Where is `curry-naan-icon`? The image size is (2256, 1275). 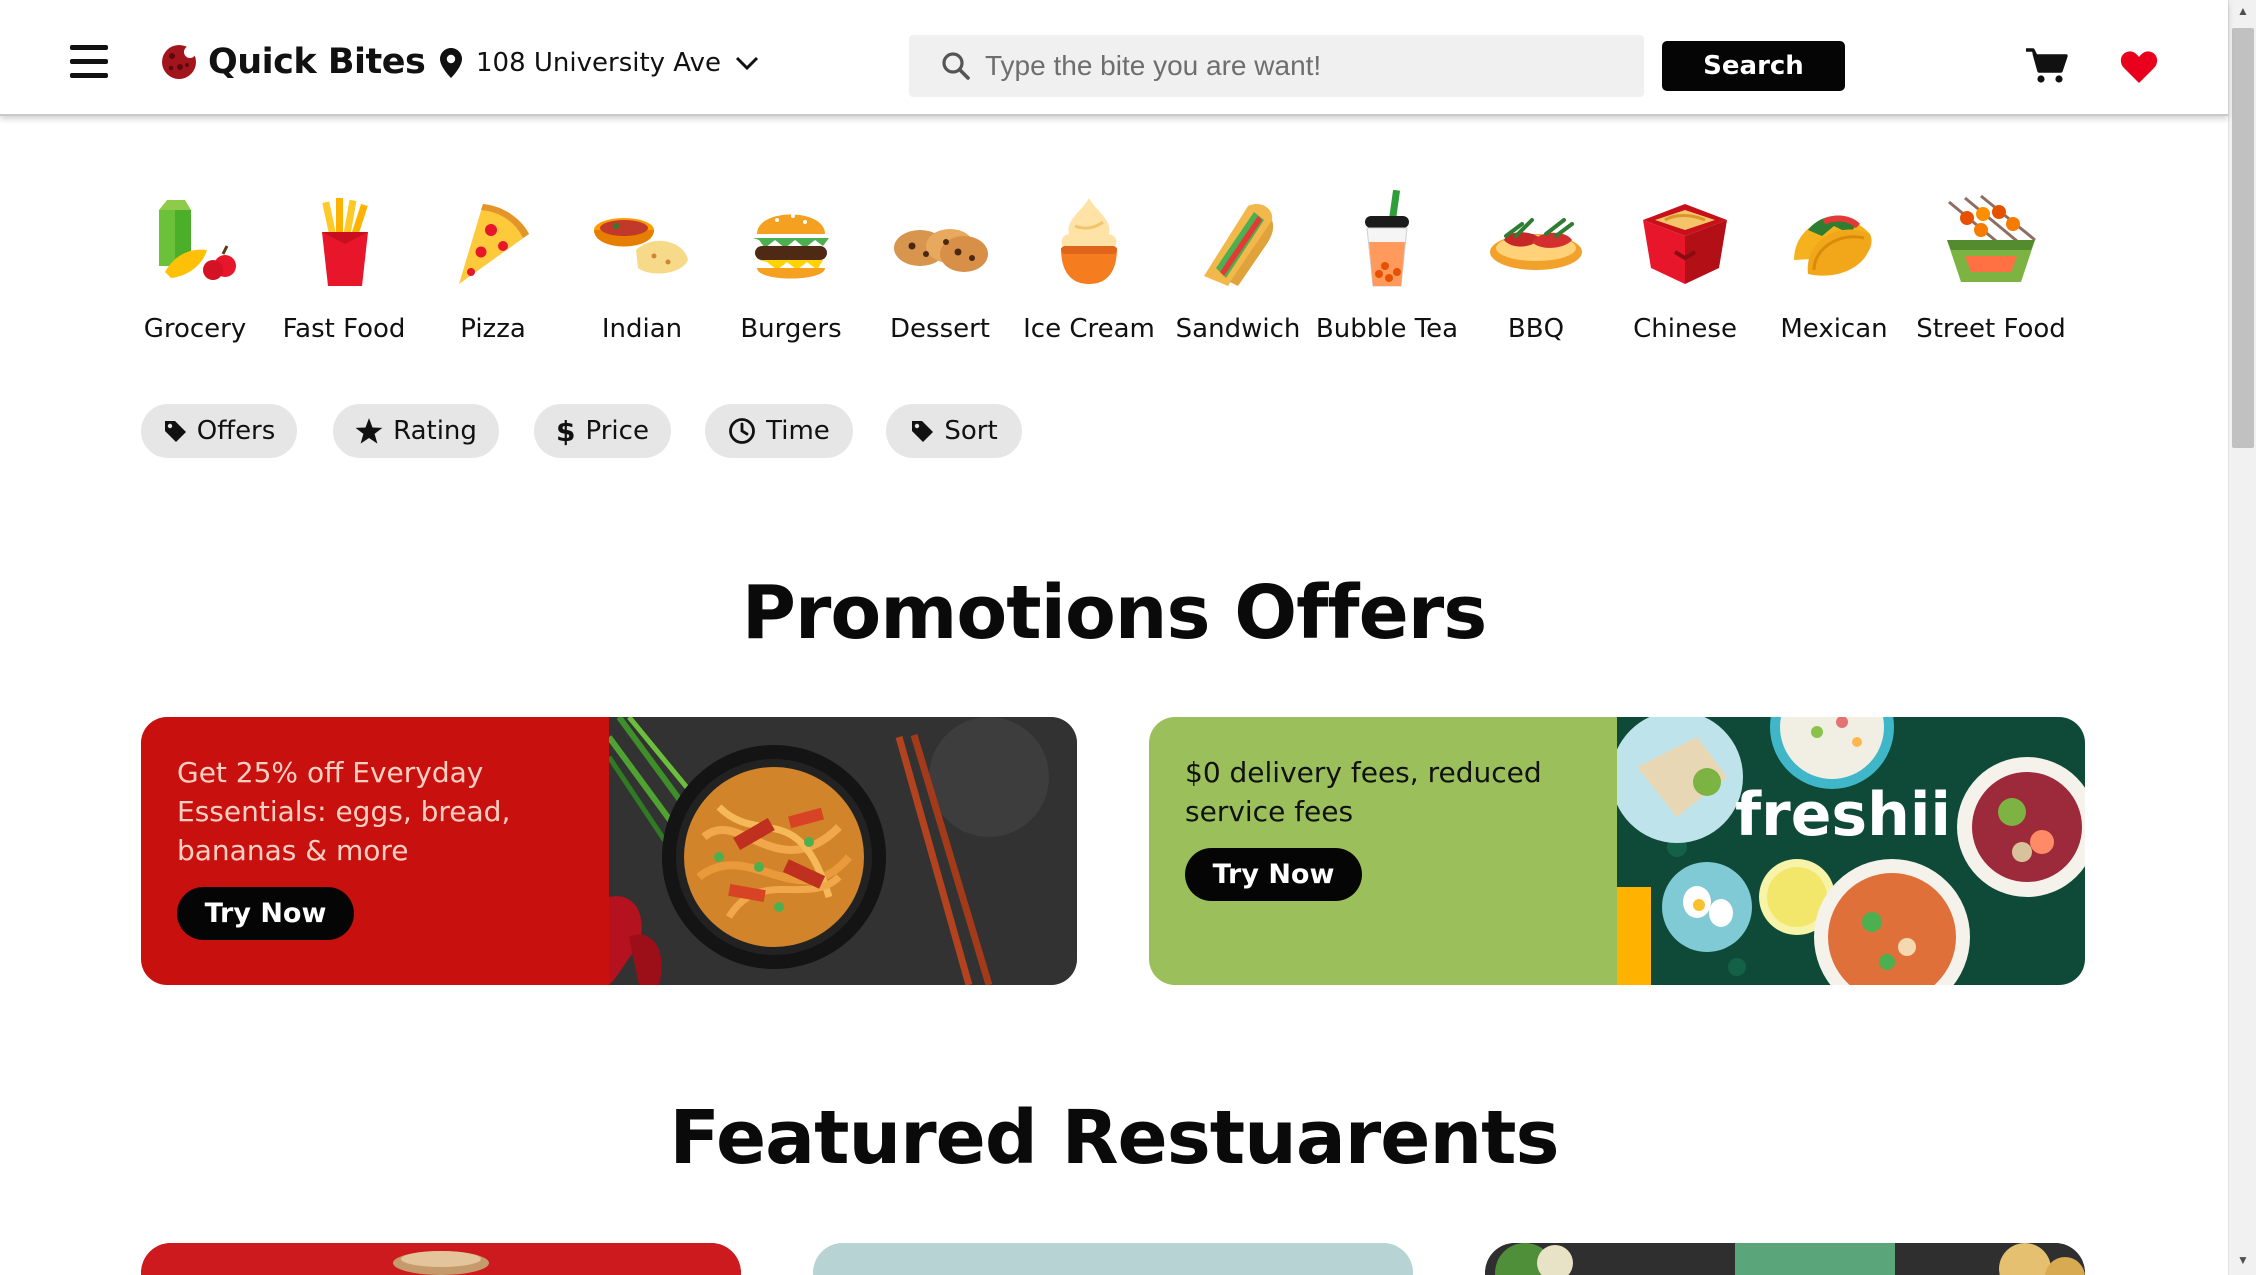 curry-naan-icon is located at coordinates (641, 246).